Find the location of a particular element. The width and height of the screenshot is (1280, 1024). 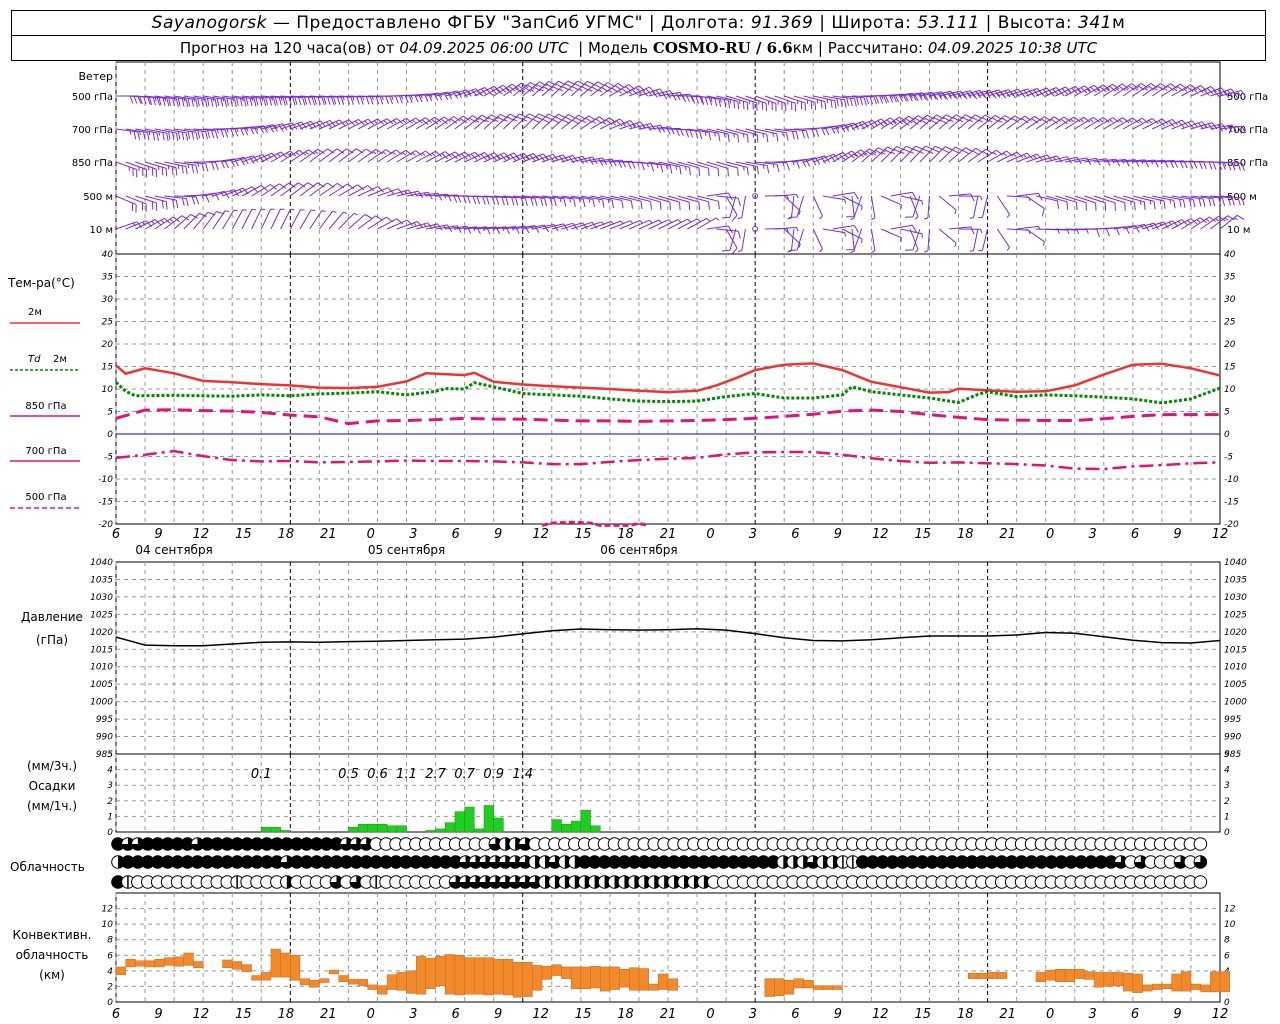

tick-label-left: -10 is located at coordinates (105, 480).